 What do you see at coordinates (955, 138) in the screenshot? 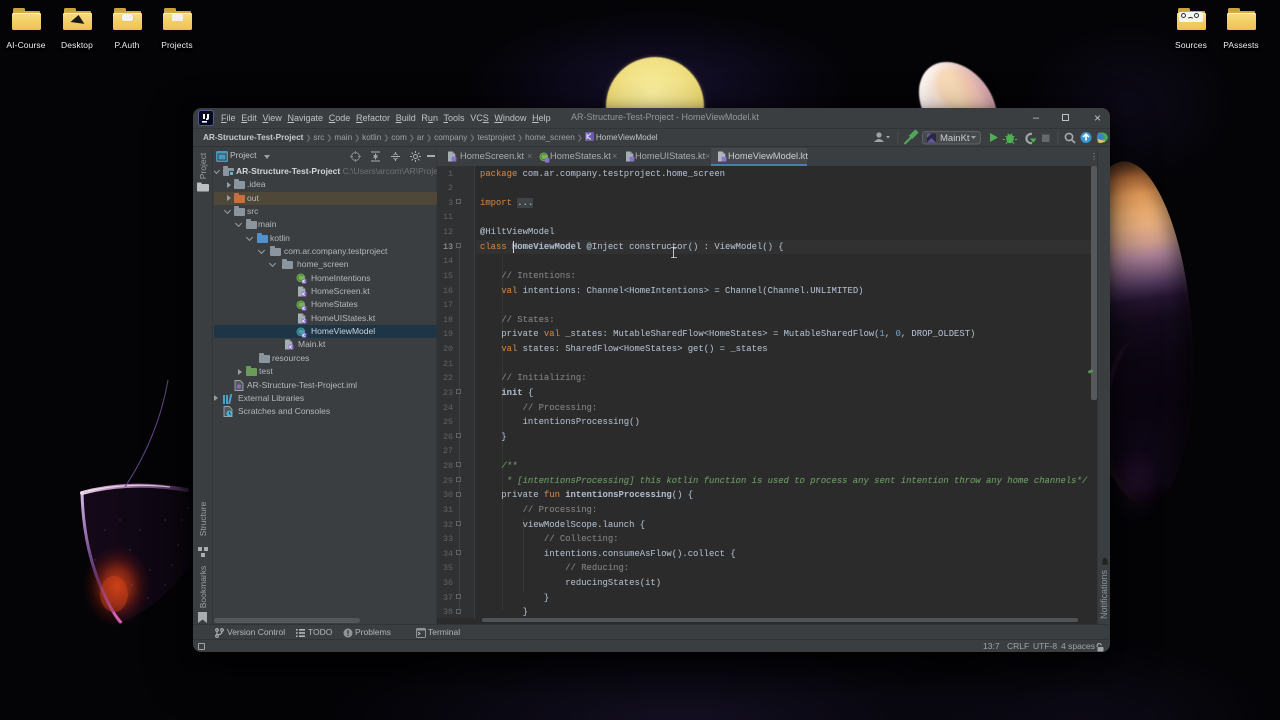
I see `svg-text: MainKt` at bounding box center [955, 138].